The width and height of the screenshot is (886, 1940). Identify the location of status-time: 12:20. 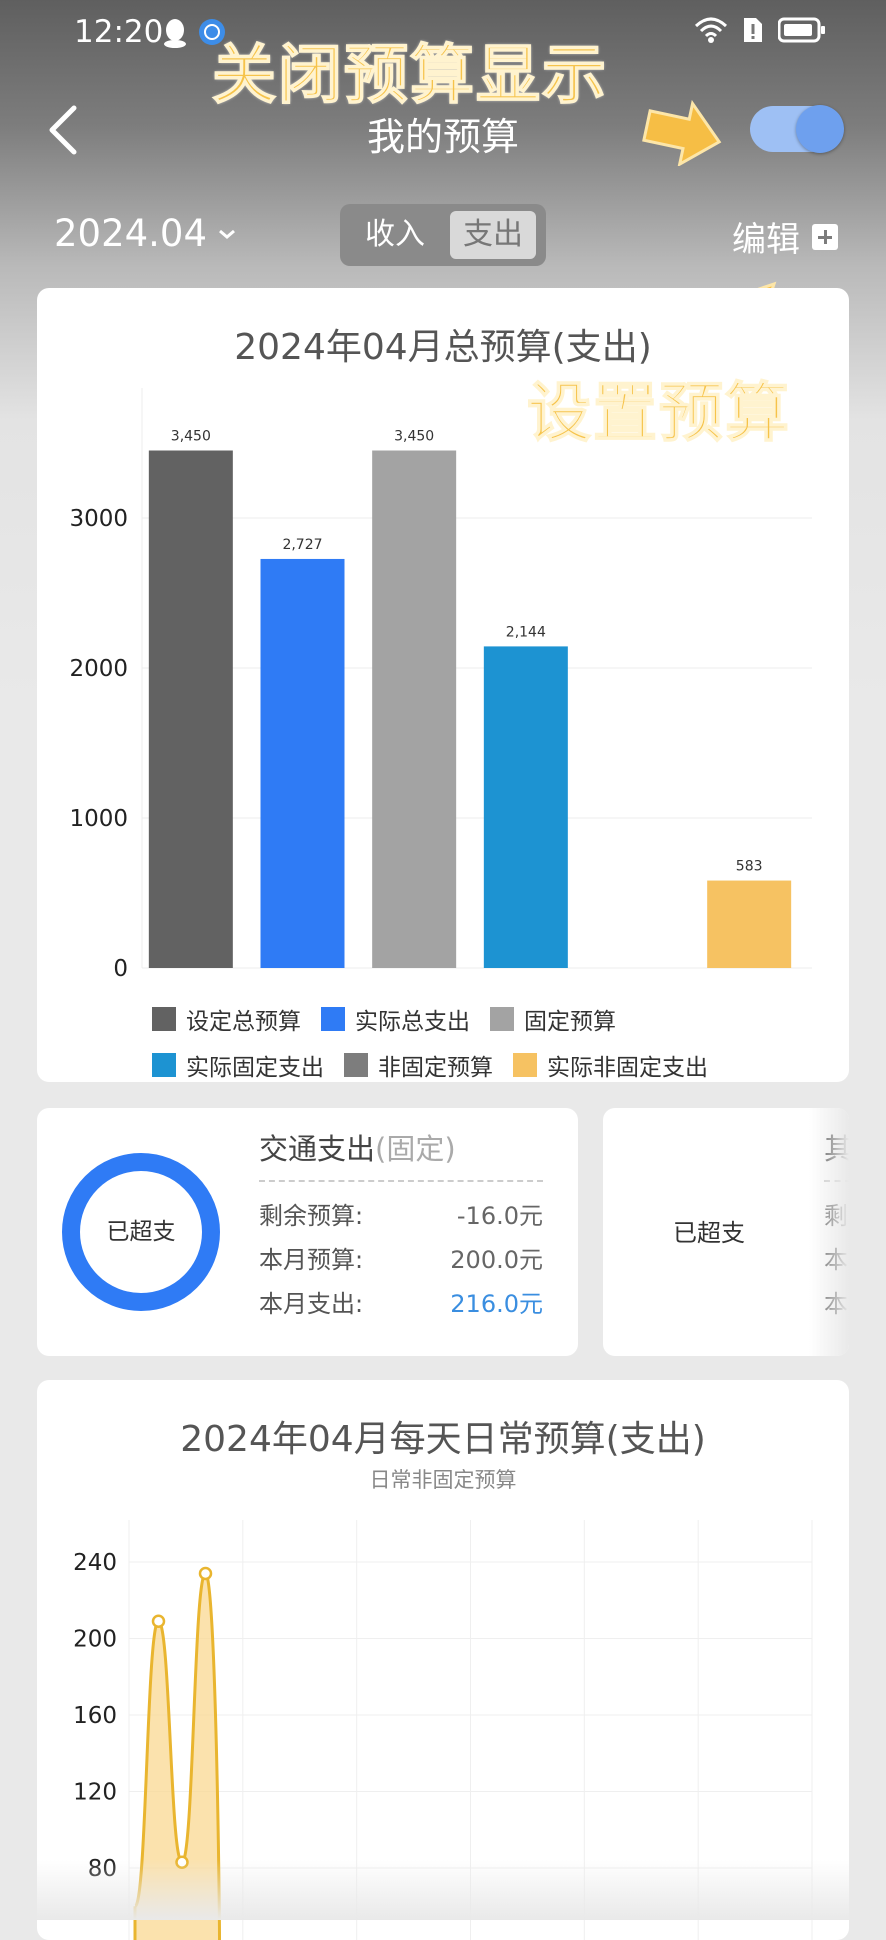
(119, 32).